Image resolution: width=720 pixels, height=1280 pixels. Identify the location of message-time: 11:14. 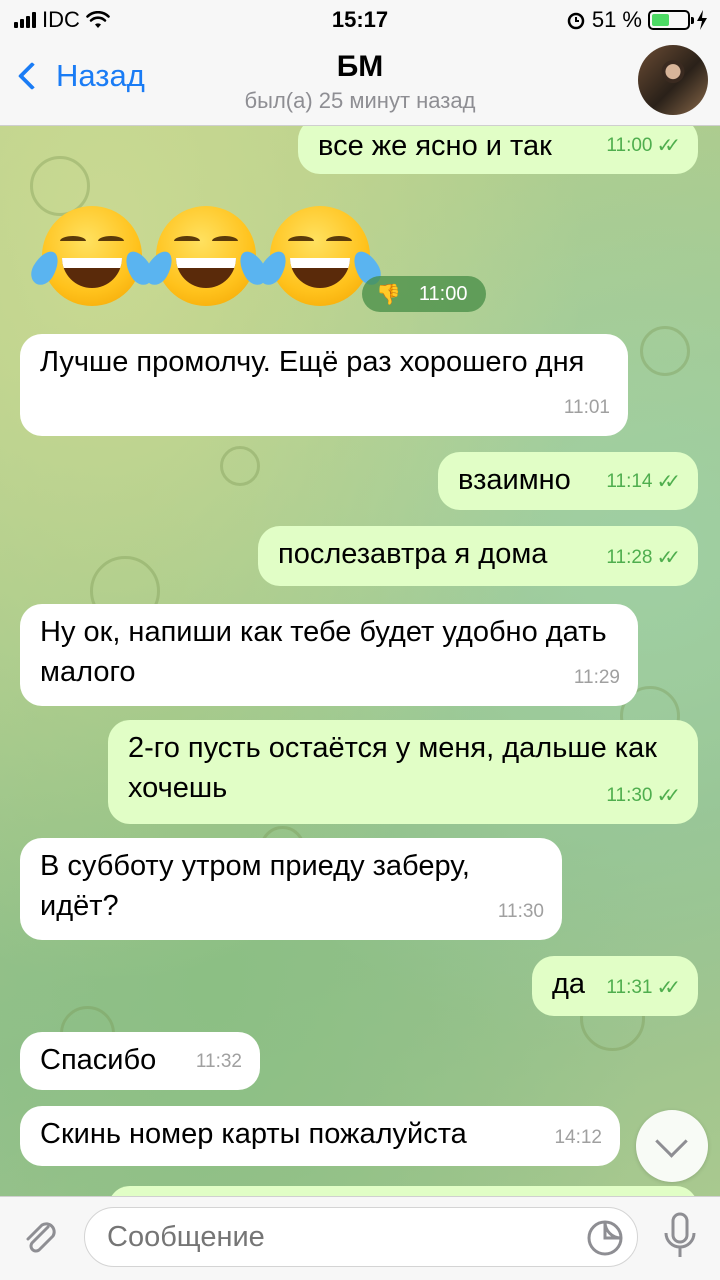
(629, 481).